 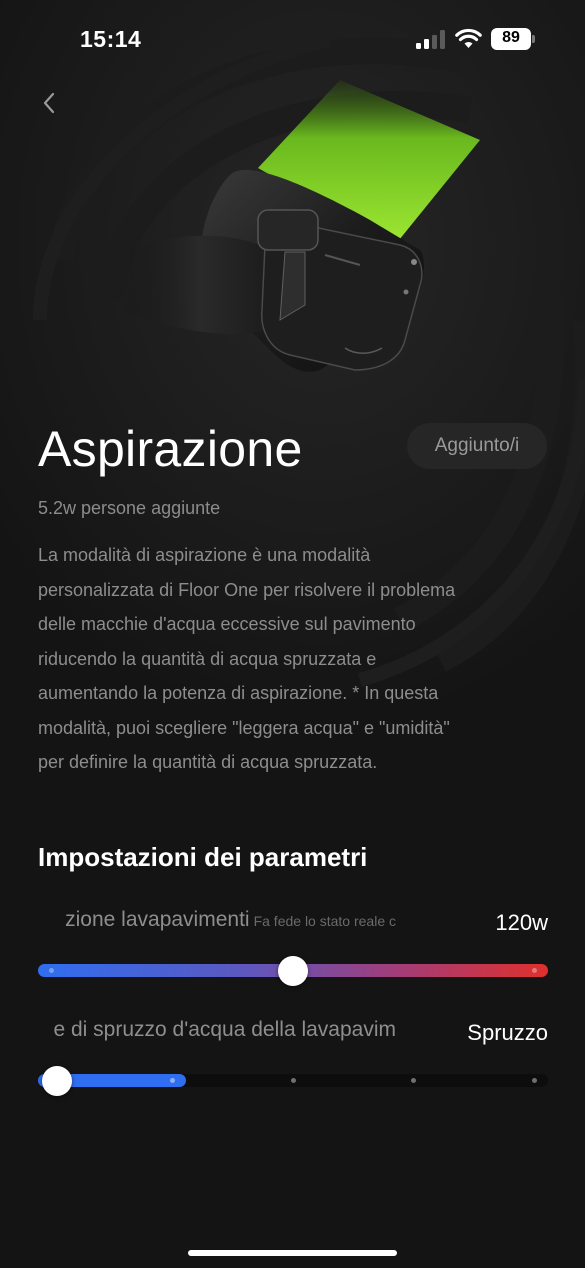 I want to click on spray-slider, so click(x=293, y=1081).